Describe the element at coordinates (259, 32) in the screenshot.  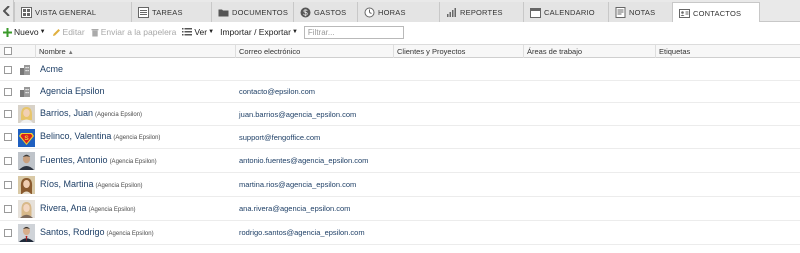
I see `import-export-button: Importar / Exportar ▼` at that location.